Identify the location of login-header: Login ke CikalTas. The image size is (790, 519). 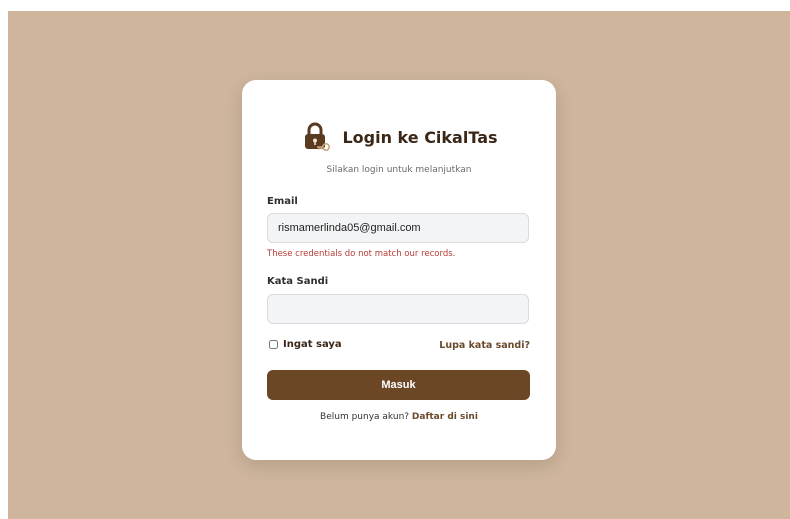
(399, 137).